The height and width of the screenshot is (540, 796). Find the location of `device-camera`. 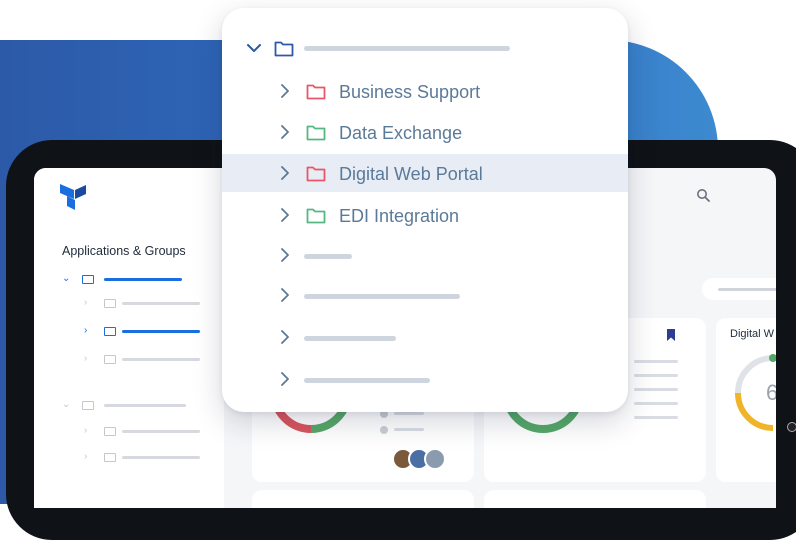

device-camera is located at coordinates (791, 427).